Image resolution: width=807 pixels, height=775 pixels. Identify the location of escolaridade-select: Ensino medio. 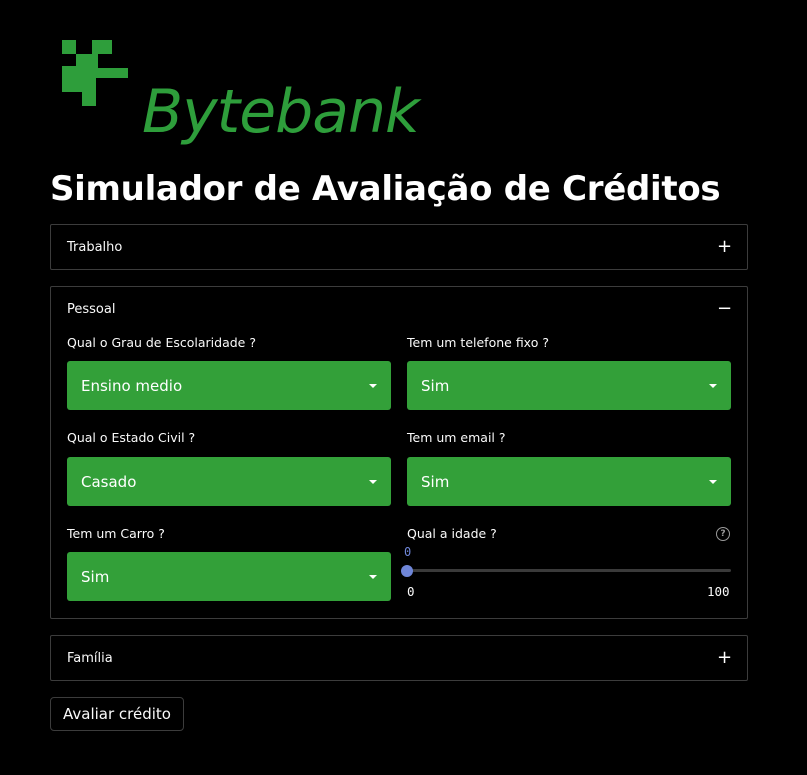
(229, 385).